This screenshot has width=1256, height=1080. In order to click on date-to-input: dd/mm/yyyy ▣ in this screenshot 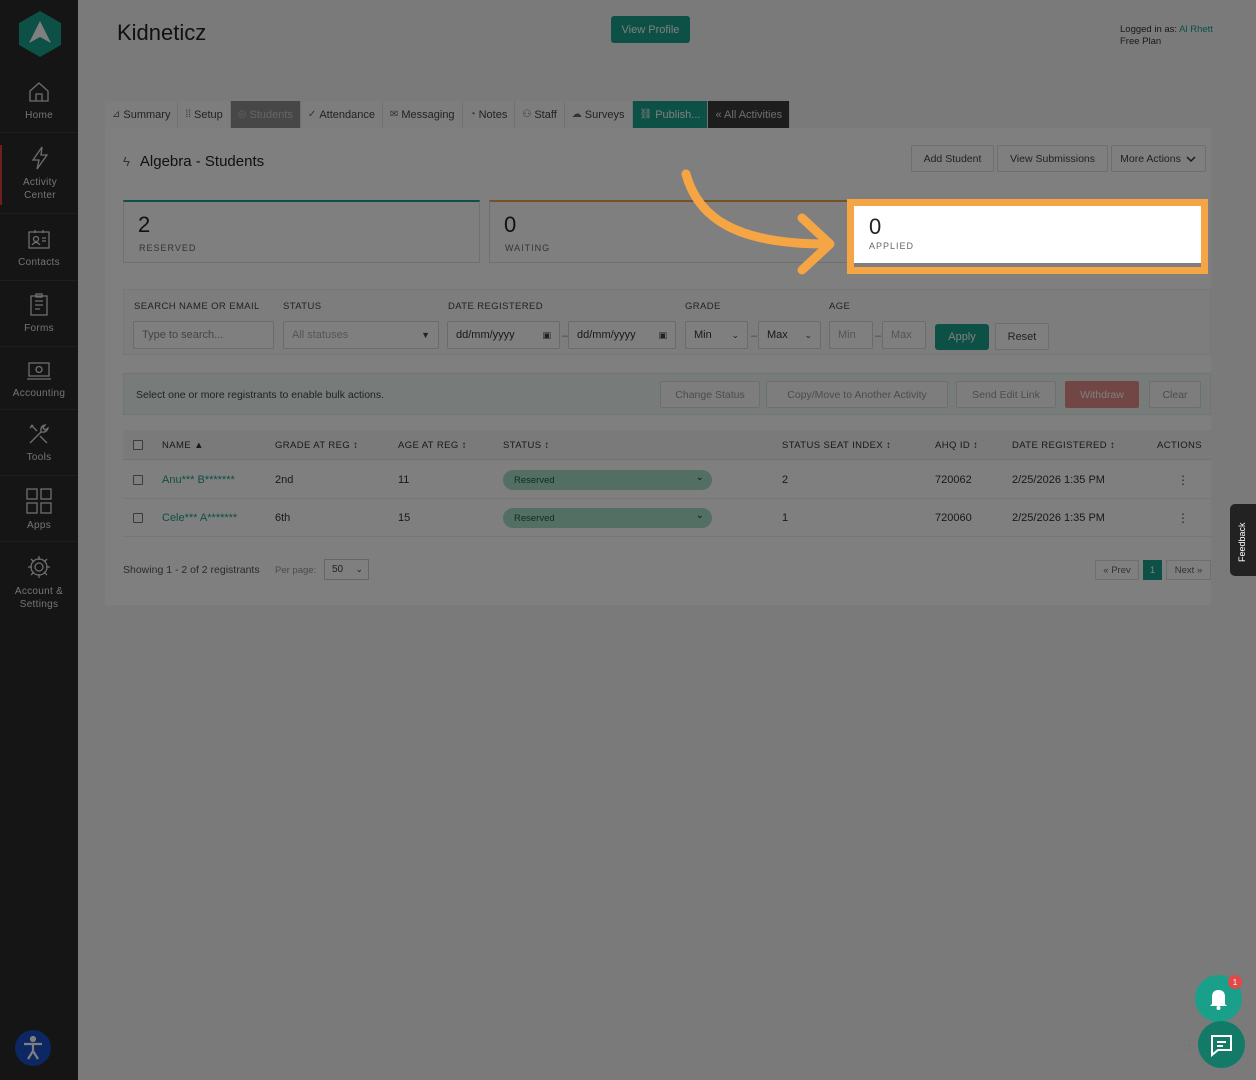, I will do `click(622, 335)`.